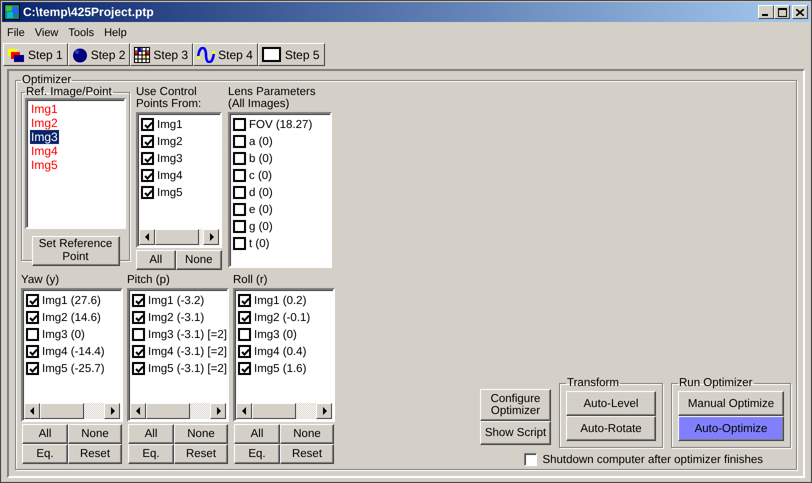  Describe the element at coordinates (611, 403) in the screenshot. I see `action-button: Auto-Level` at that location.